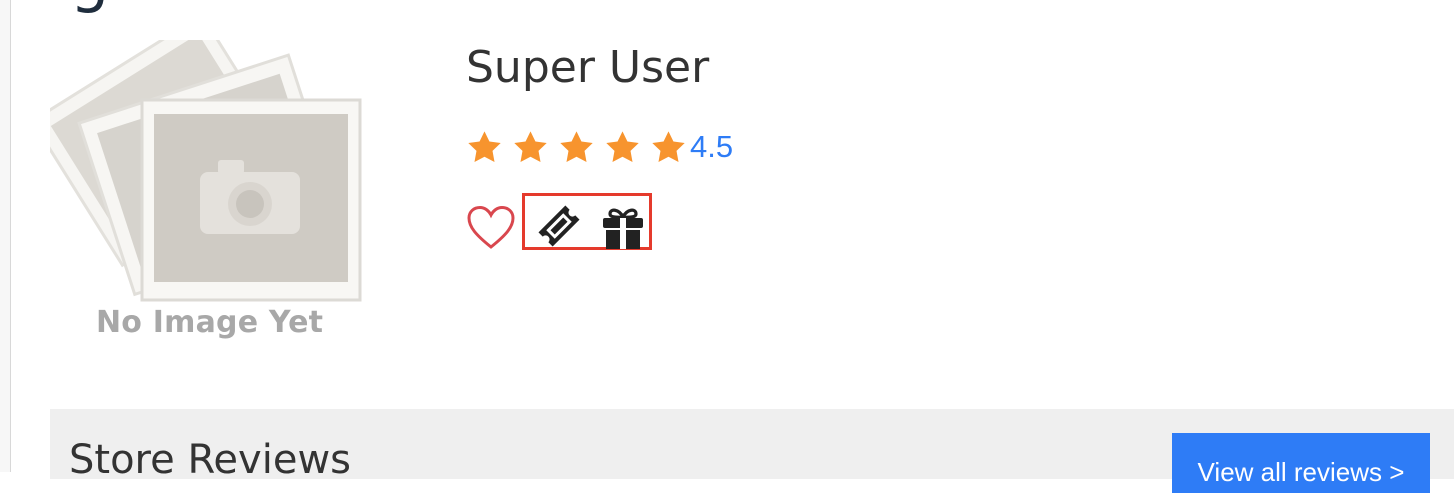 The image size is (1454, 493). What do you see at coordinates (711, 147) in the screenshot?
I see `rating-value: 4.5` at bounding box center [711, 147].